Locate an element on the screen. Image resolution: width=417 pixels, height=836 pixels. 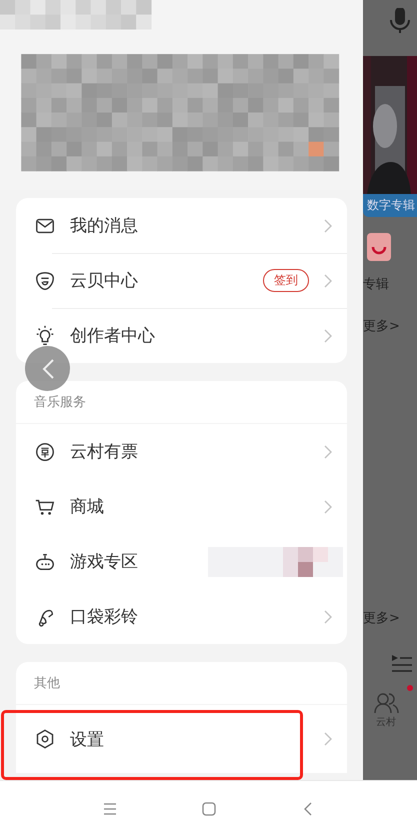
playlist-icon is located at coordinates (402, 663).